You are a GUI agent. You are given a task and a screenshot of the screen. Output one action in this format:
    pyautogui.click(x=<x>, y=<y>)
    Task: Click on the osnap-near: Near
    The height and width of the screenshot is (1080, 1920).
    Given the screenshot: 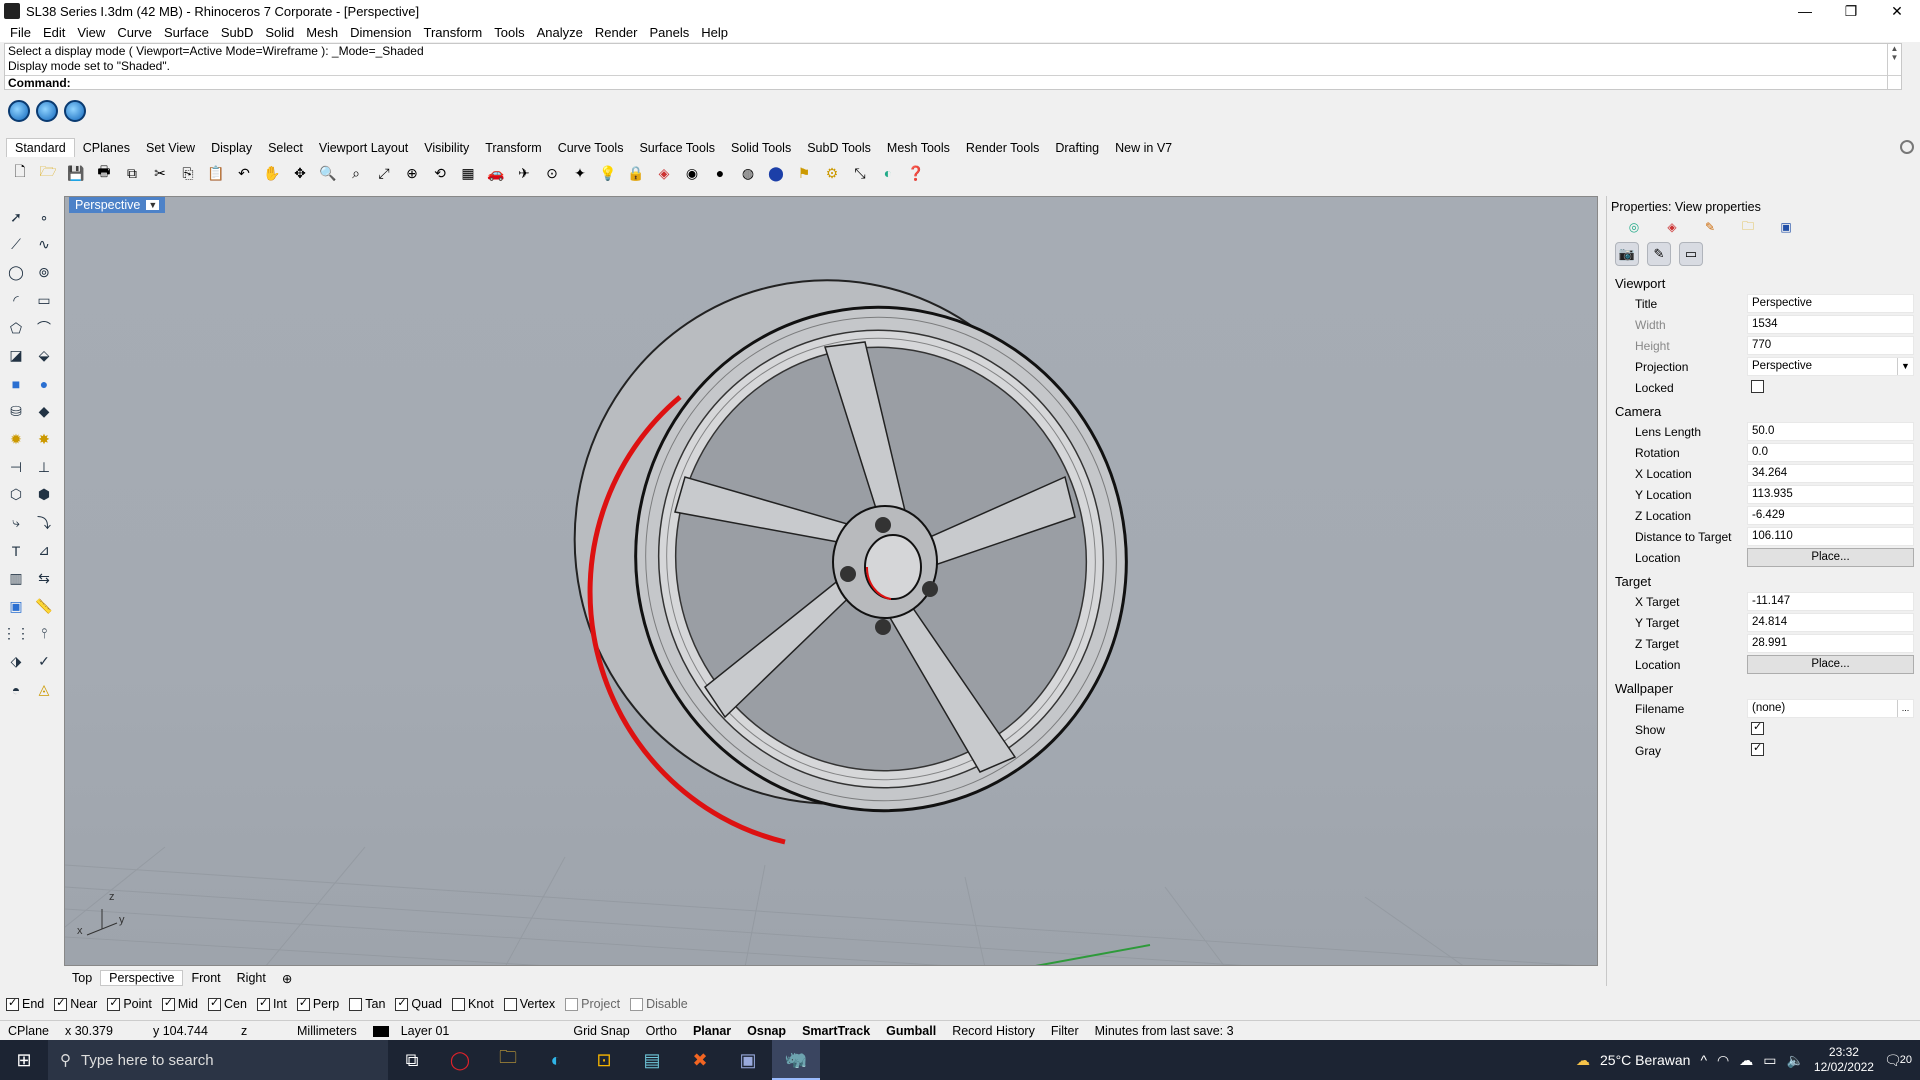 What is the action you would take?
    pyautogui.click(x=75, y=1003)
    